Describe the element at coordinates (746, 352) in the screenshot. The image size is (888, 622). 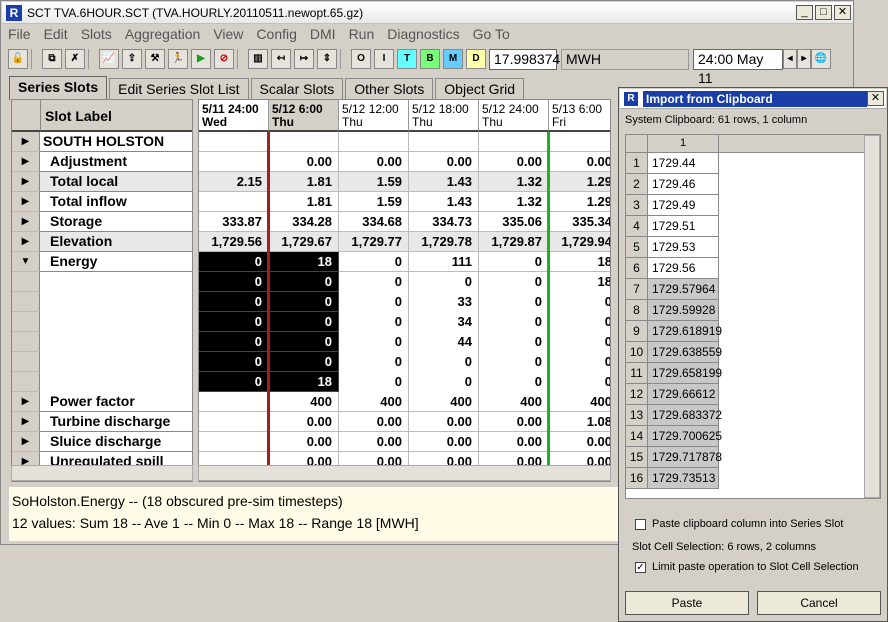
I see `clipboard-row: 10 1729.638559` at that location.